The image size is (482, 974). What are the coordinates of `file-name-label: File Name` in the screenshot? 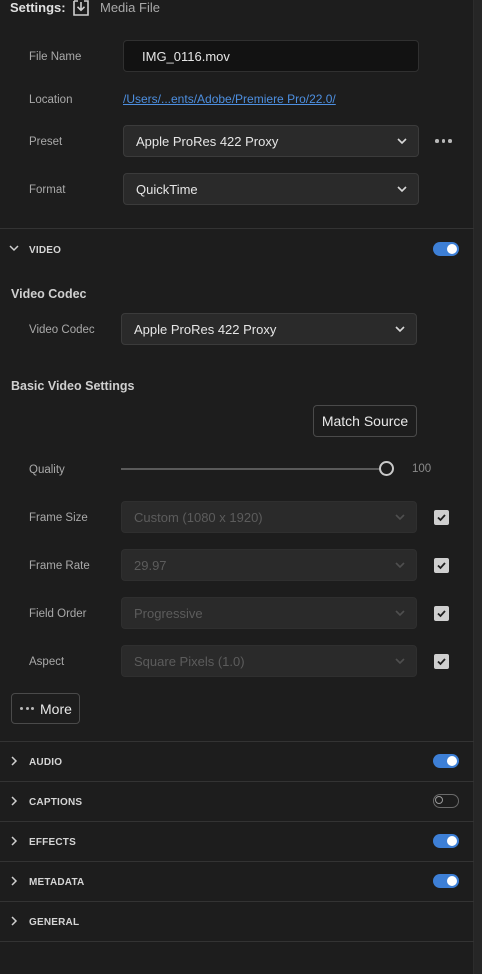 It's located at (55, 57).